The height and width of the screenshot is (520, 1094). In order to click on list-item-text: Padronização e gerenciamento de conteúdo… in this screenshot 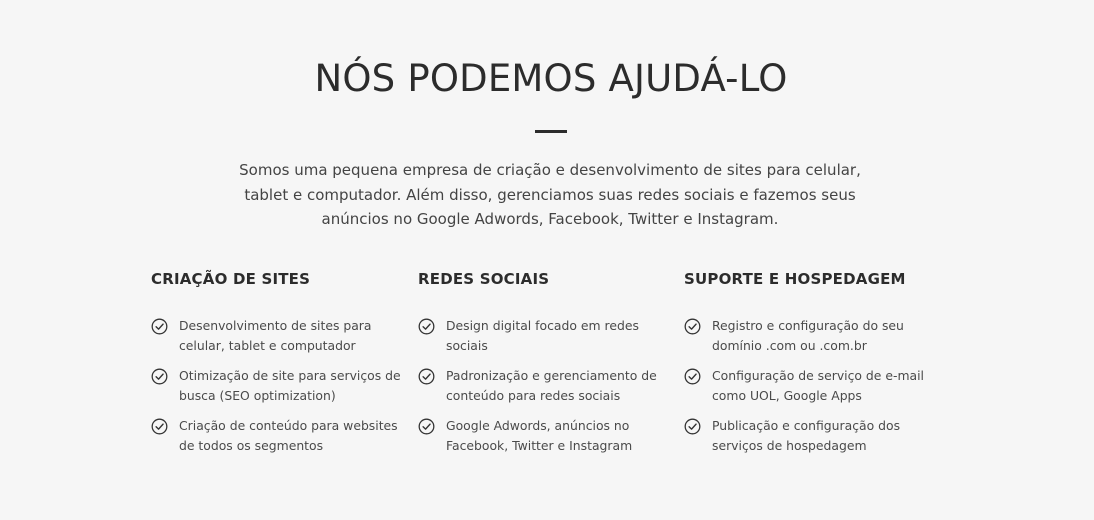, I will do `click(551, 385)`.